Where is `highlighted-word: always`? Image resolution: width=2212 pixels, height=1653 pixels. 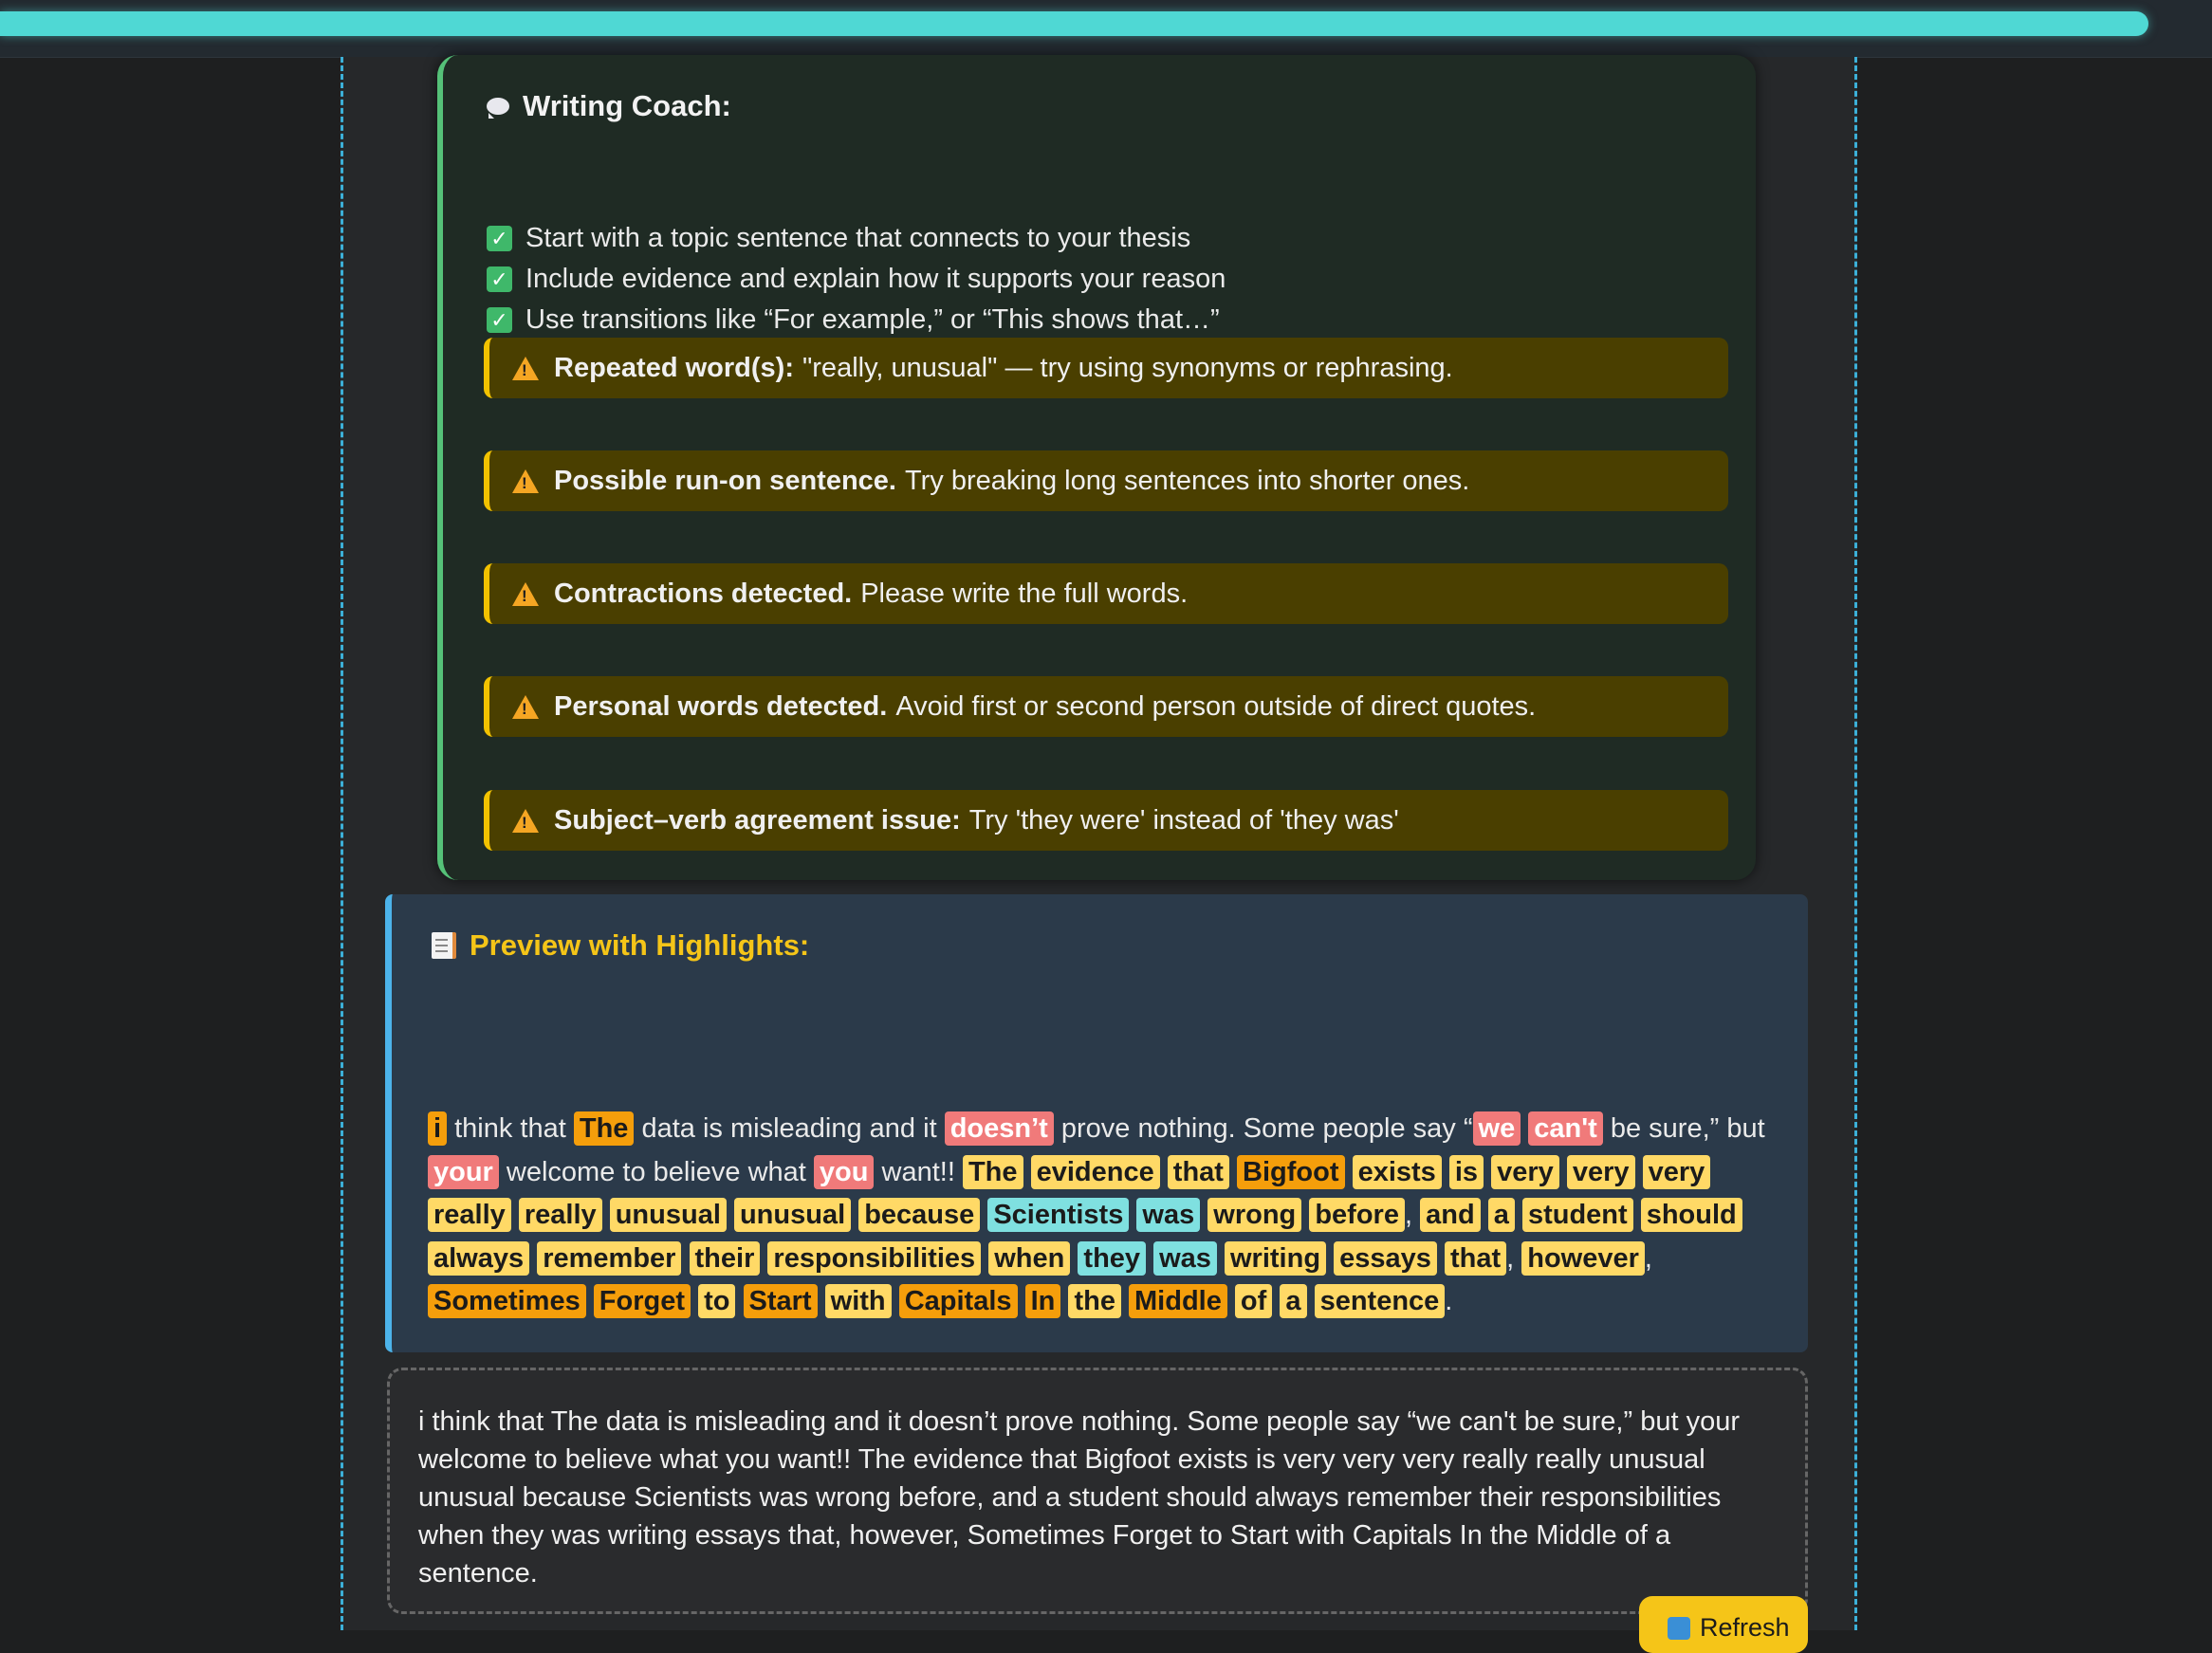
highlighted-word: always is located at coordinates (479, 1258).